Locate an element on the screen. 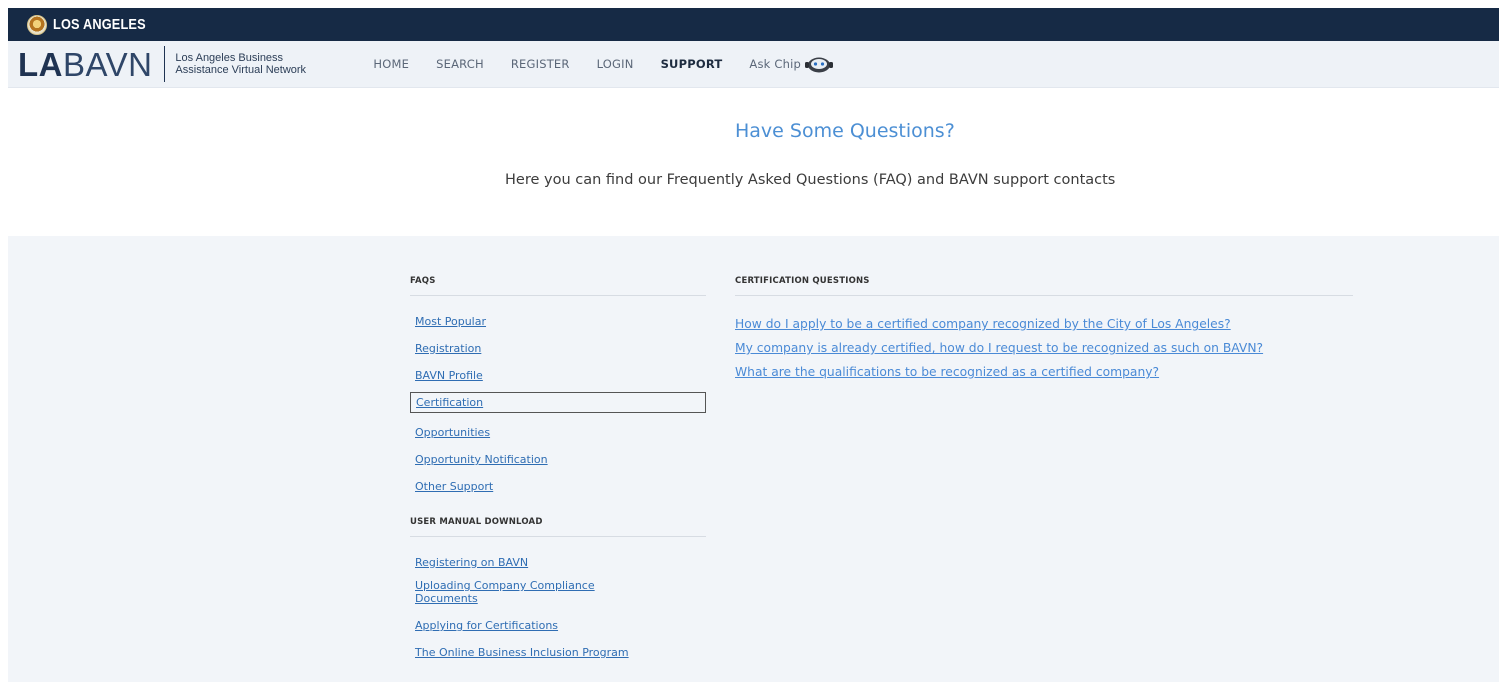 Image resolution: width=1499 pixels, height=682 pixels. manual-uploading-compliance-docs: Uploading Company Compliance Documents is located at coordinates (530, 592).